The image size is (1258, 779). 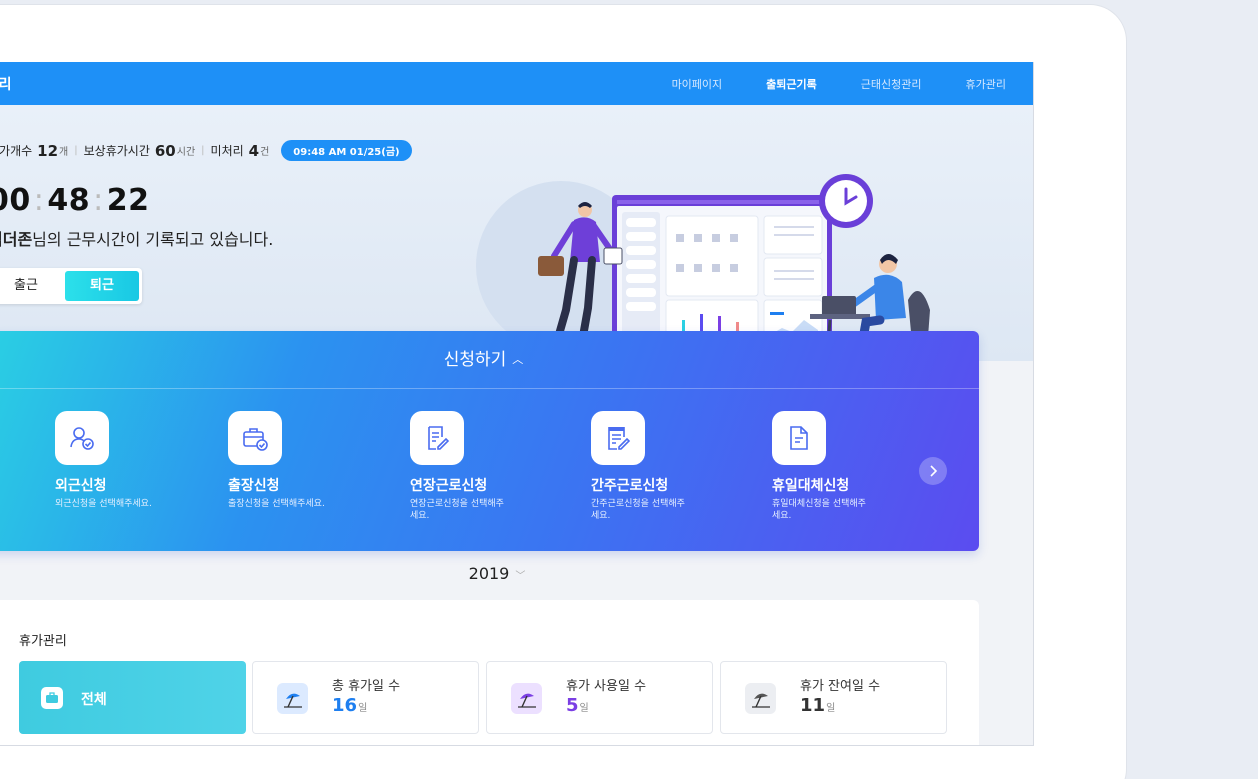 I want to click on apply-item-overtime: 연장근로신청 연장근로신청을 선택해주세요., so click(x=457, y=466).